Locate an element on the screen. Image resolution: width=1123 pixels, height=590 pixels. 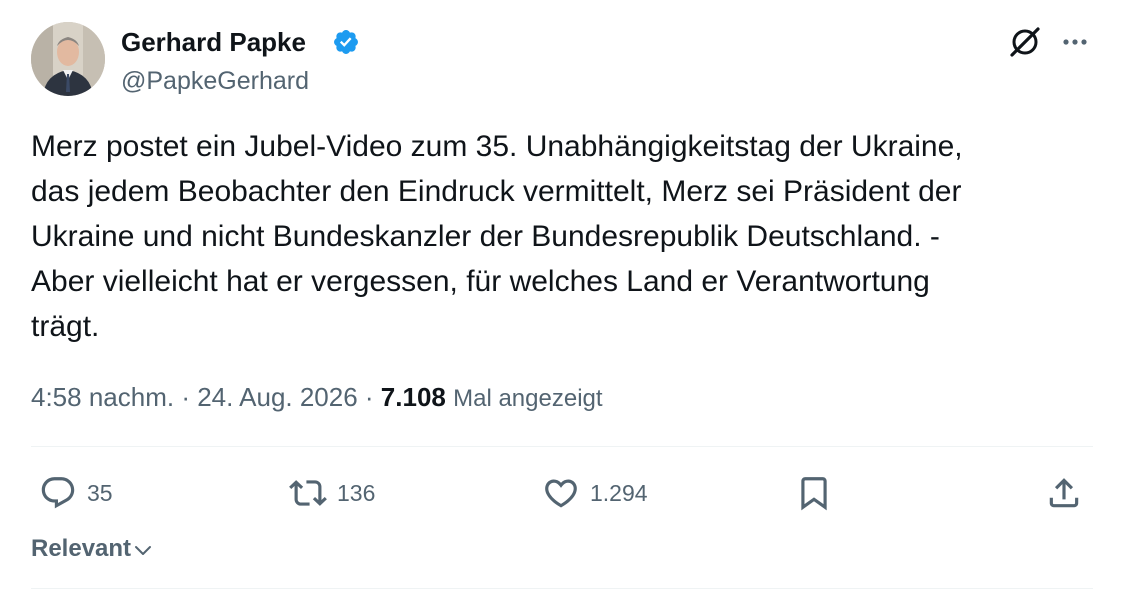
reply-count: 35 is located at coordinates (100, 492).